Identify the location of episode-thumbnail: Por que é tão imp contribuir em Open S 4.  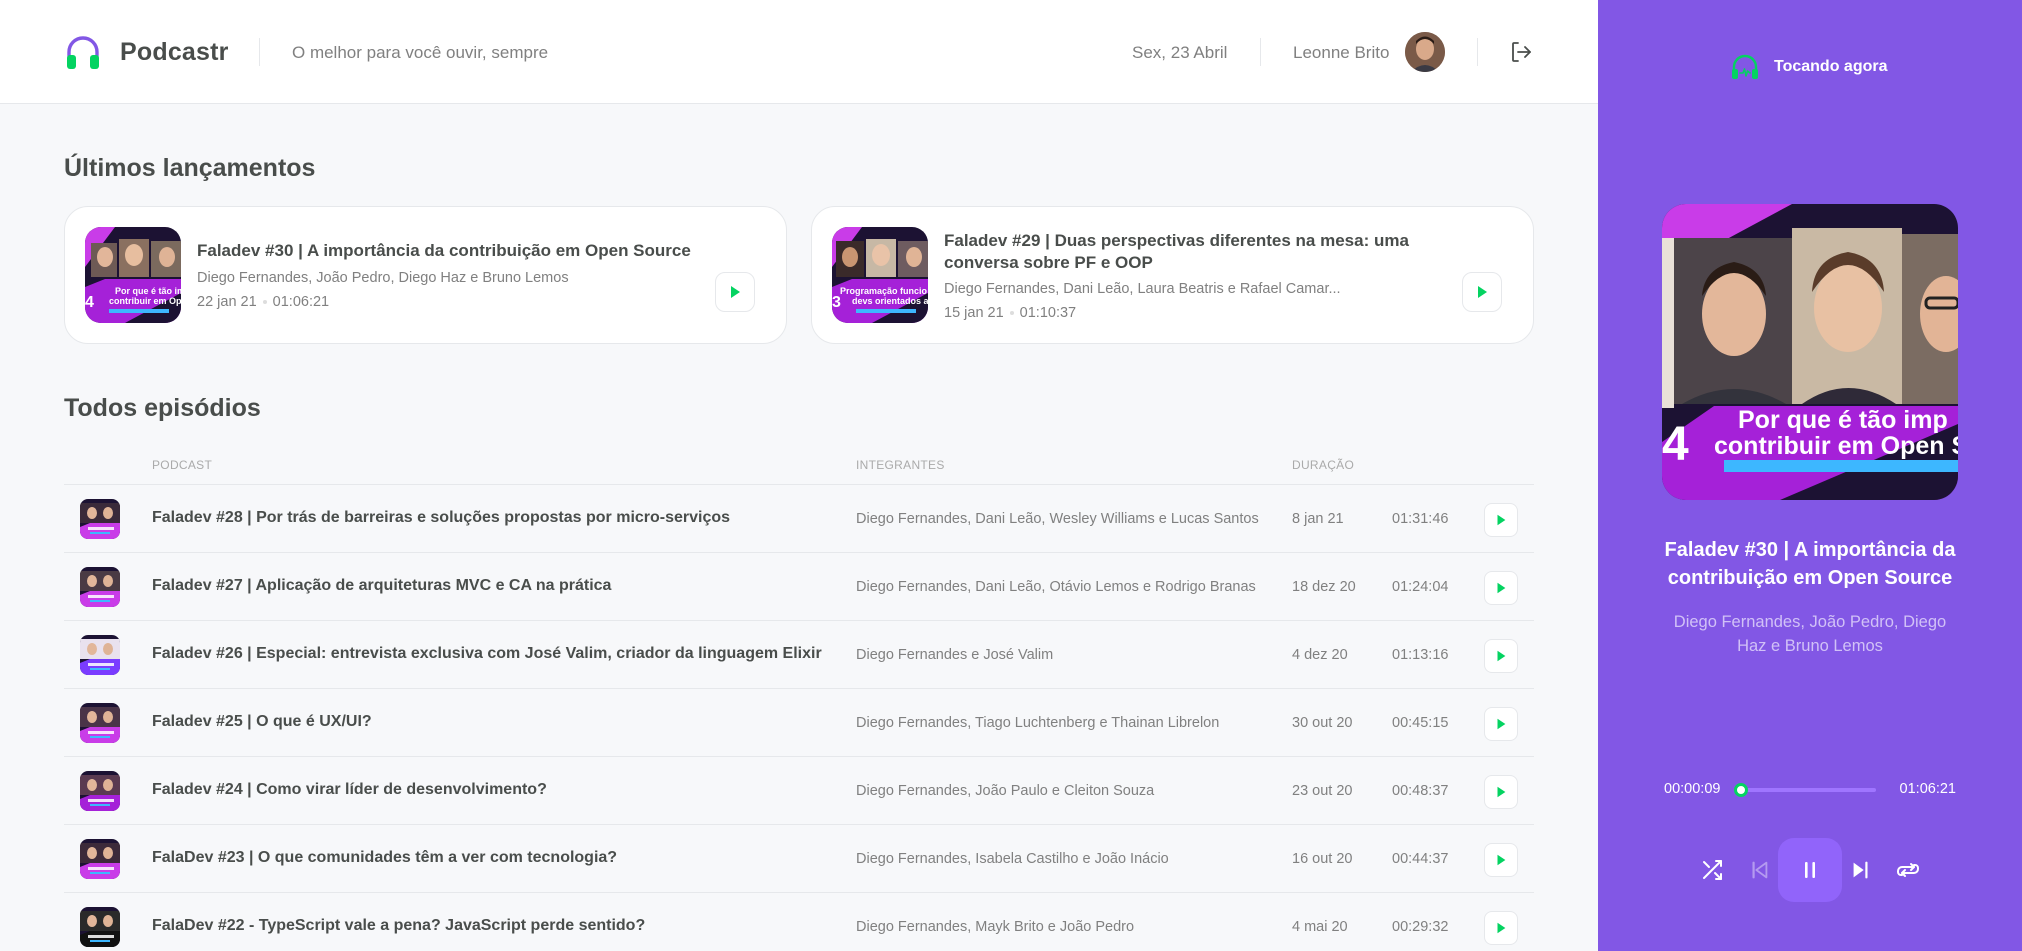
(133, 275).